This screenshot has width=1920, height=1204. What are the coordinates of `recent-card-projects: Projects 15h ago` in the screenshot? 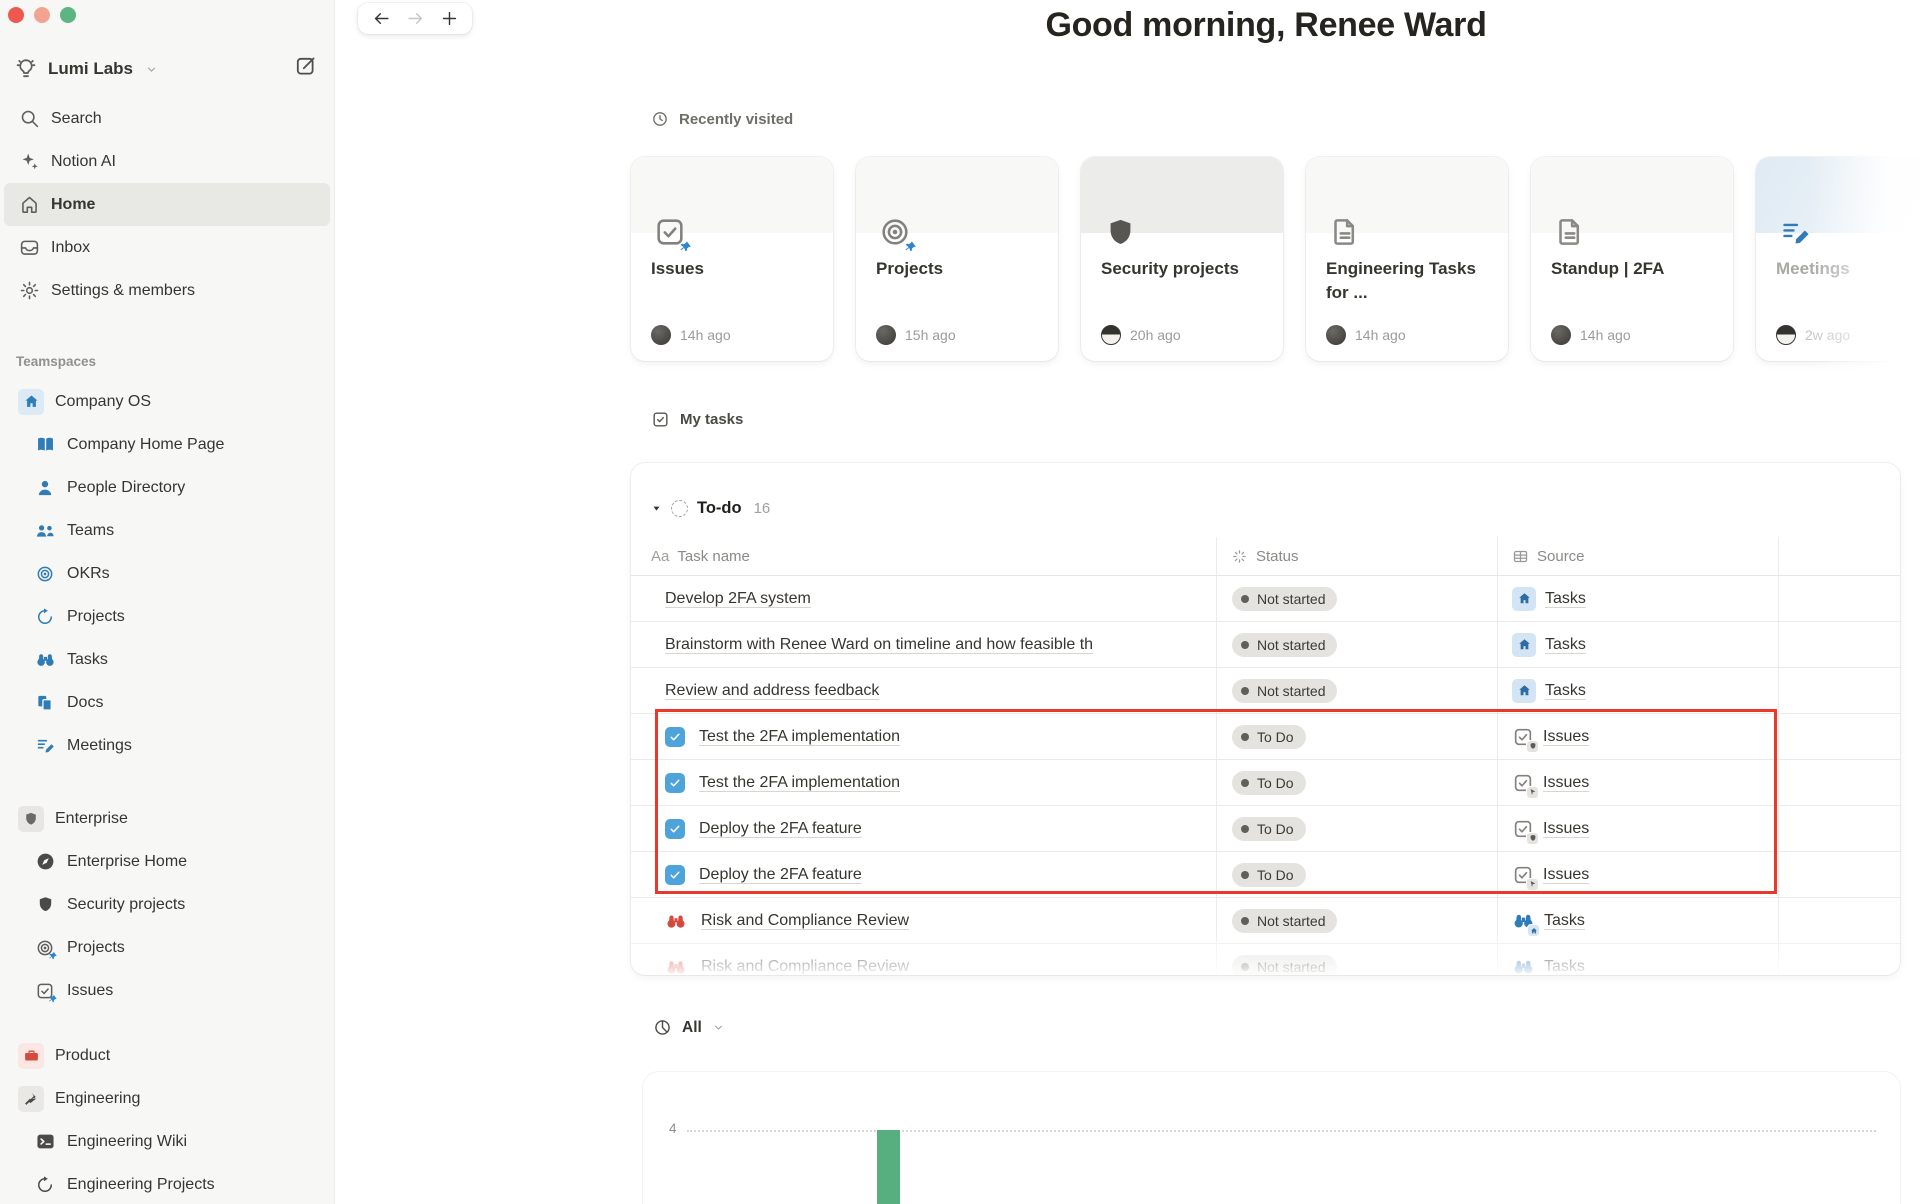 It's located at (957, 259).